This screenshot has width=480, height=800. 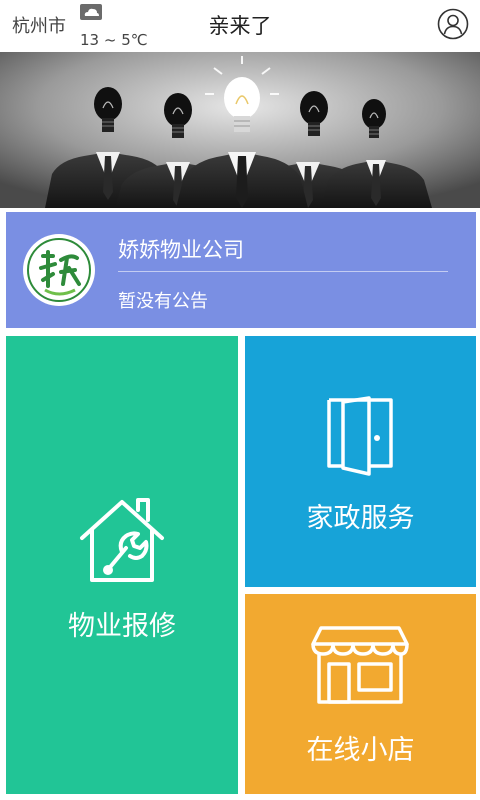 I want to click on announcement-text: 暂没有公告, so click(x=163, y=301).